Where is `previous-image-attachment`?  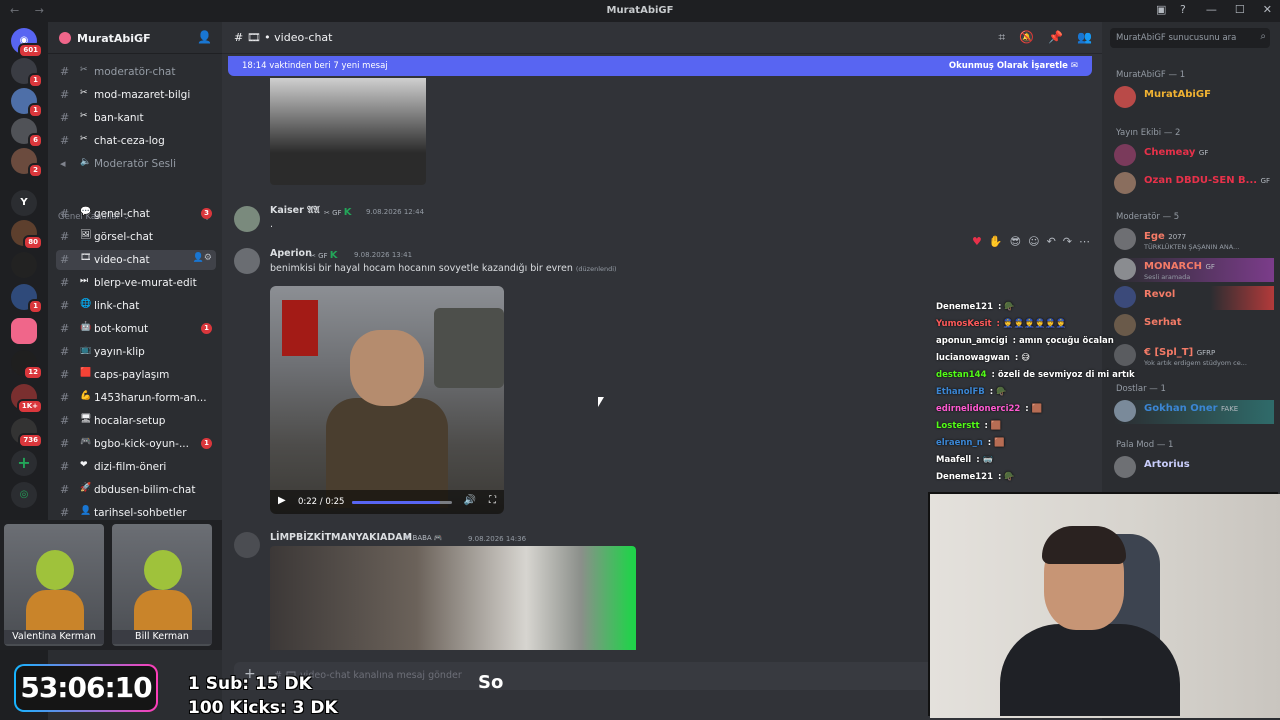 previous-image-attachment is located at coordinates (348, 131).